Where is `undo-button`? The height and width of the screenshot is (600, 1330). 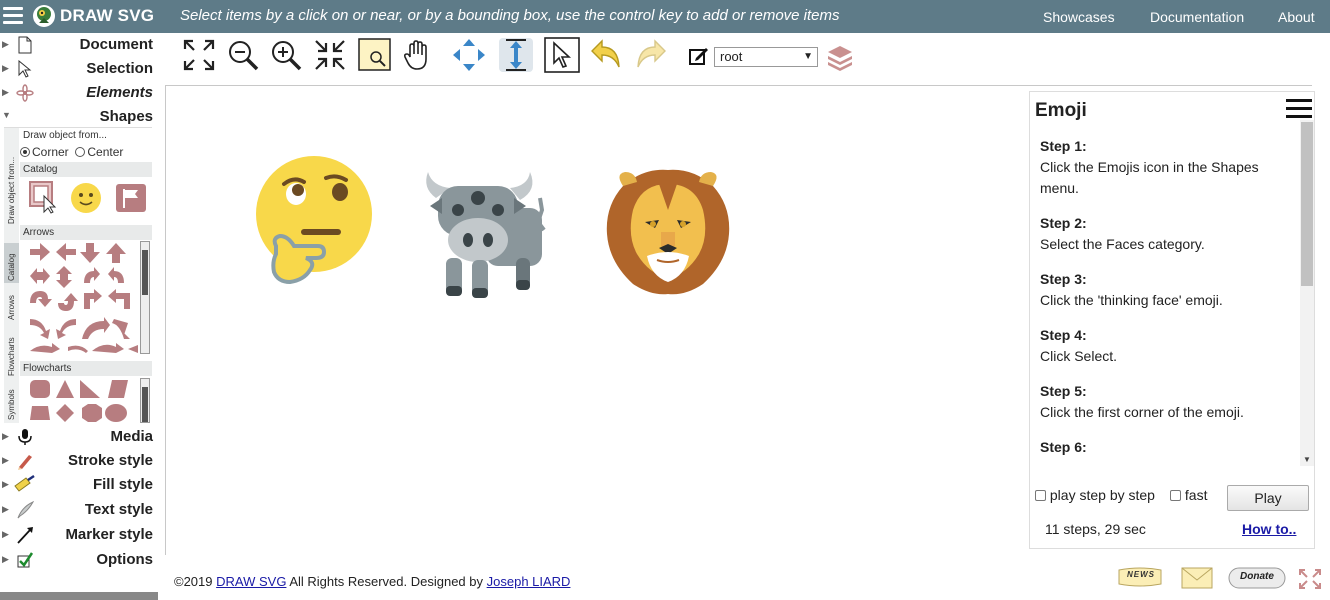
undo-button is located at coordinates (606, 55).